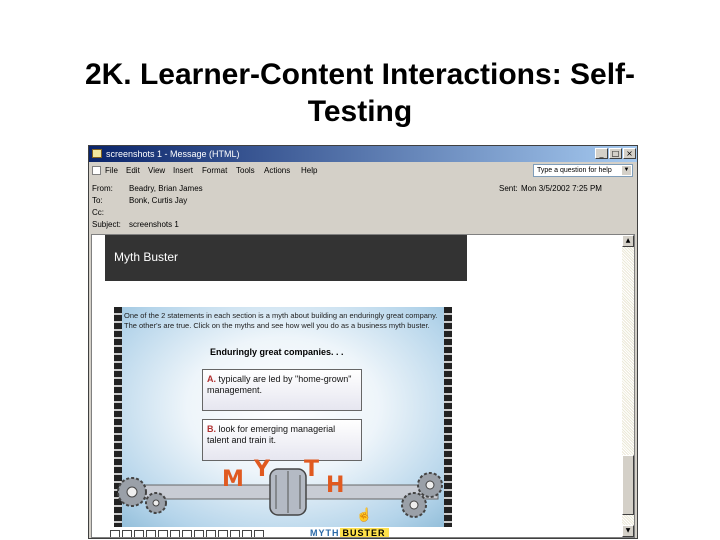  Describe the element at coordinates (211, 429) in the screenshot. I see `option-b-letter: B.` at that location.